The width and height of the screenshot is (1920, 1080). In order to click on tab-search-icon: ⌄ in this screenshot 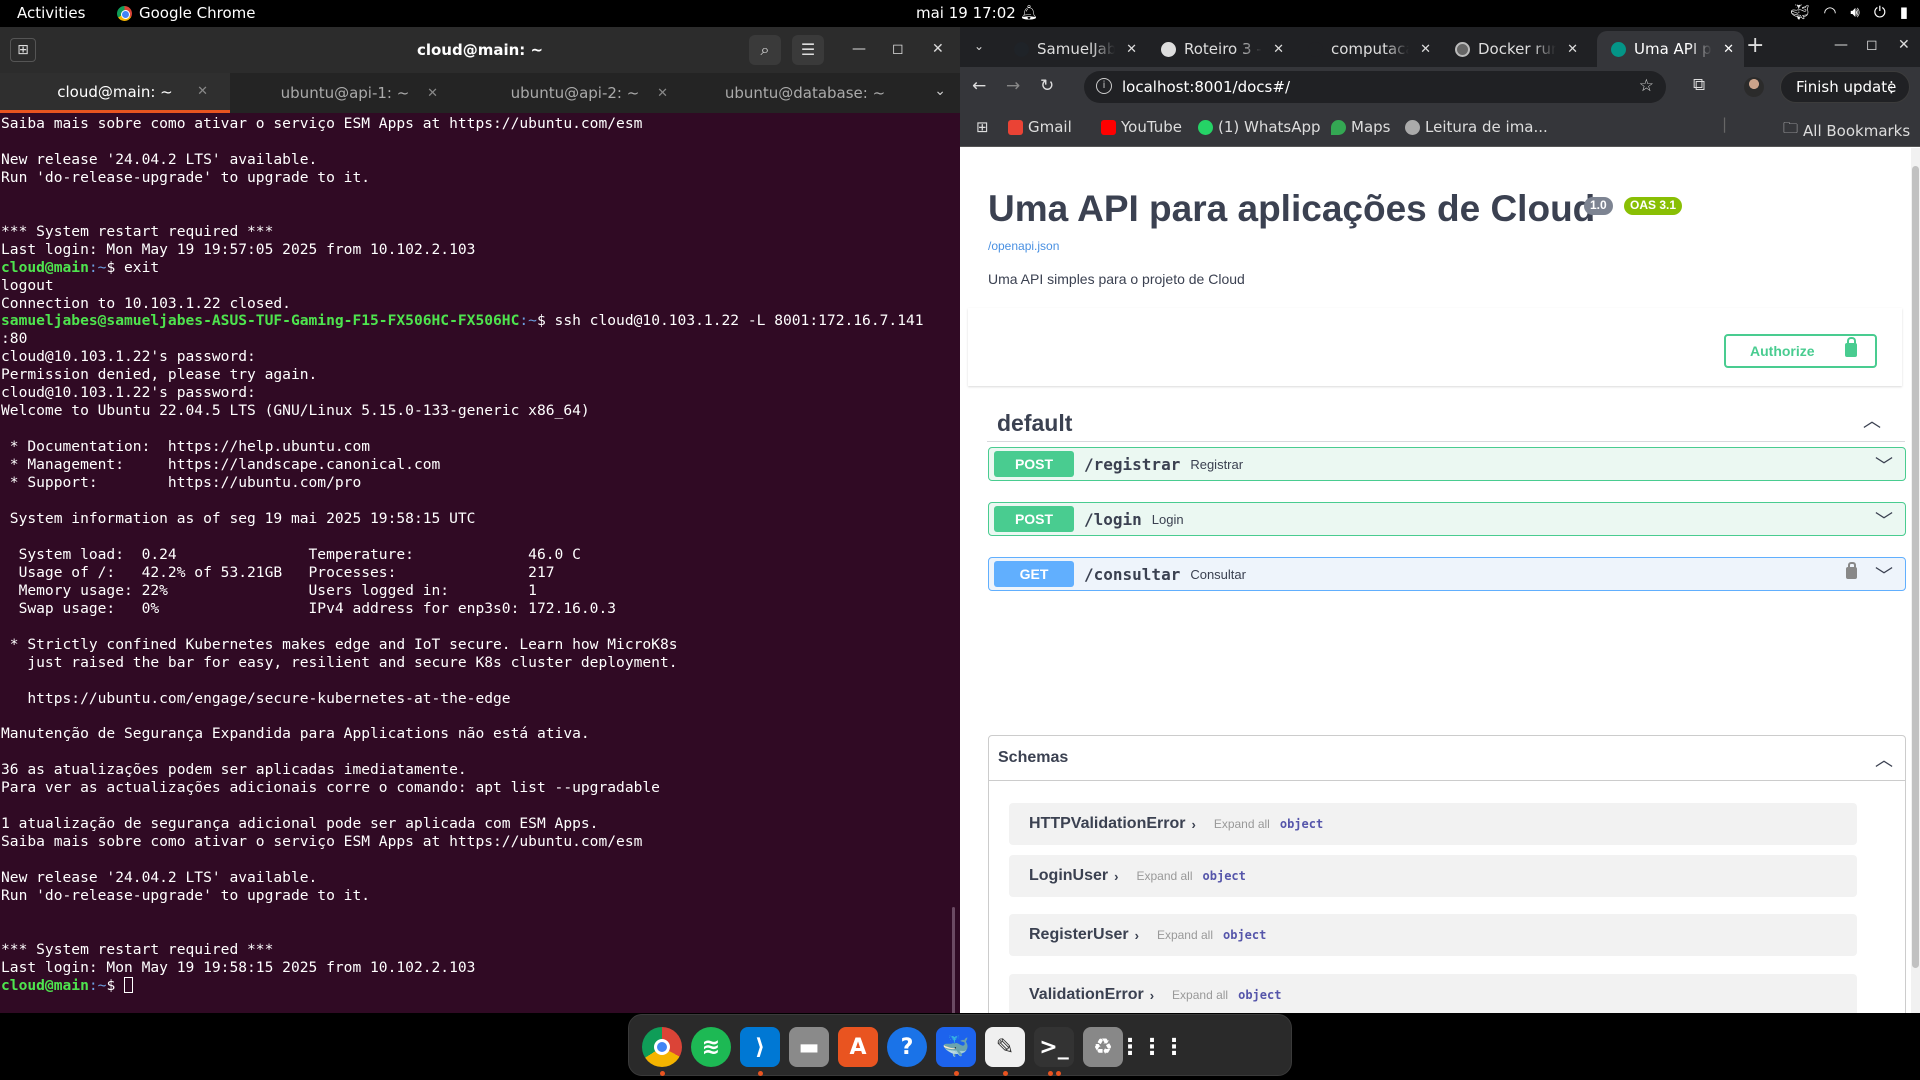, I will do `click(979, 46)`.